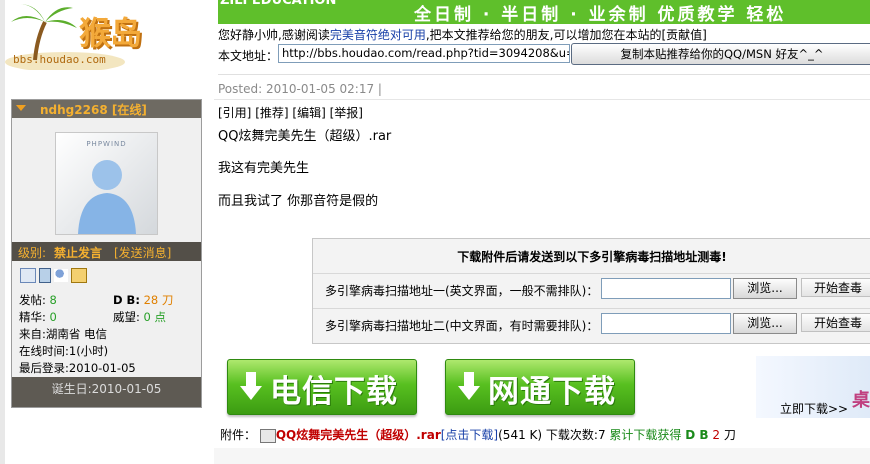 This screenshot has height=464, width=870. I want to click on banner-text: 全日制 · 半日制 · 业余制 优质教学 轻松, so click(600, 14).